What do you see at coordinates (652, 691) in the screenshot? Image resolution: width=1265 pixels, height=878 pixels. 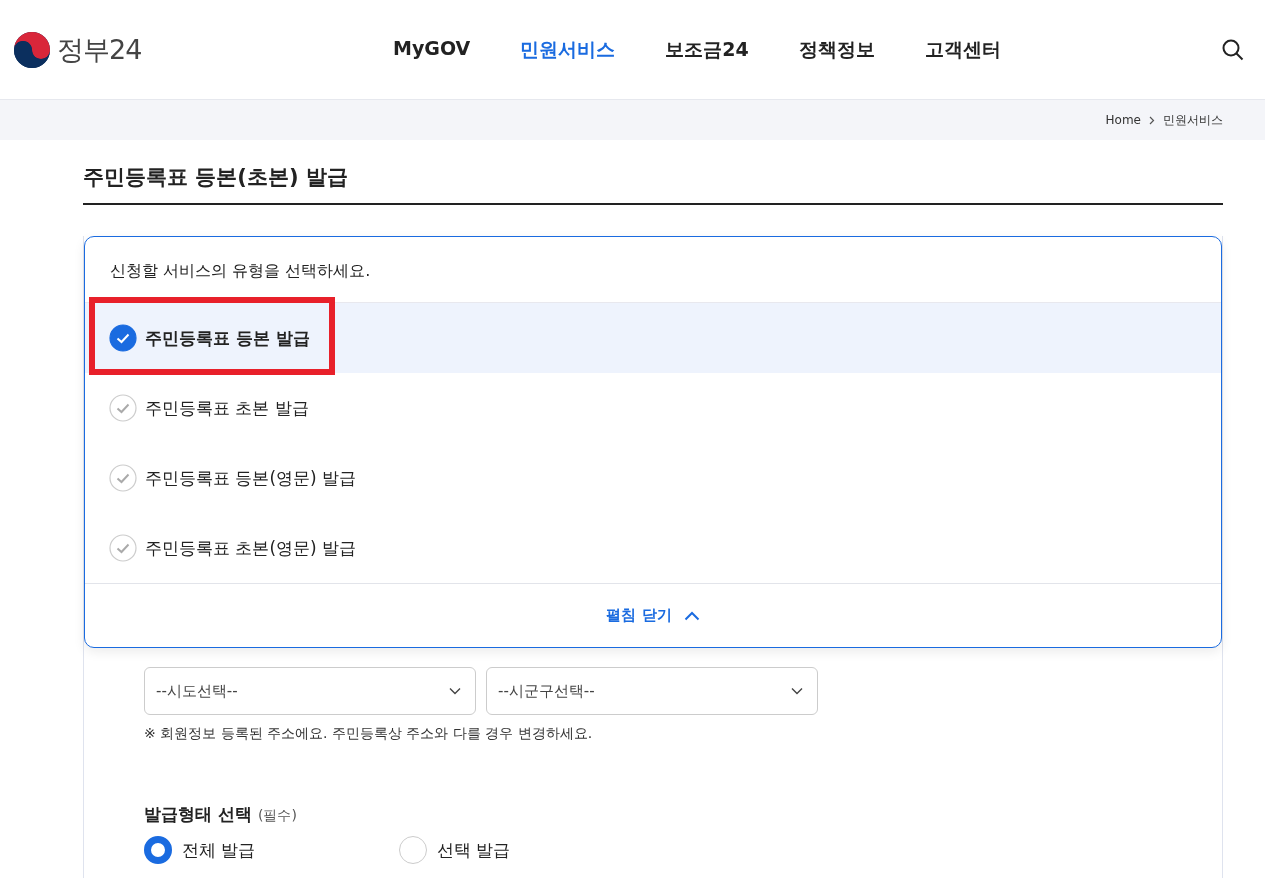 I see `dropdown-select: --시군구선택--` at bounding box center [652, 691].